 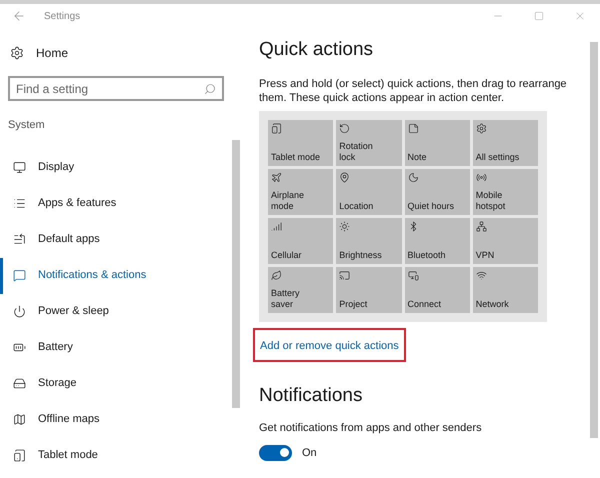 I want to click on gear-icon, so click(x=481, y=128).